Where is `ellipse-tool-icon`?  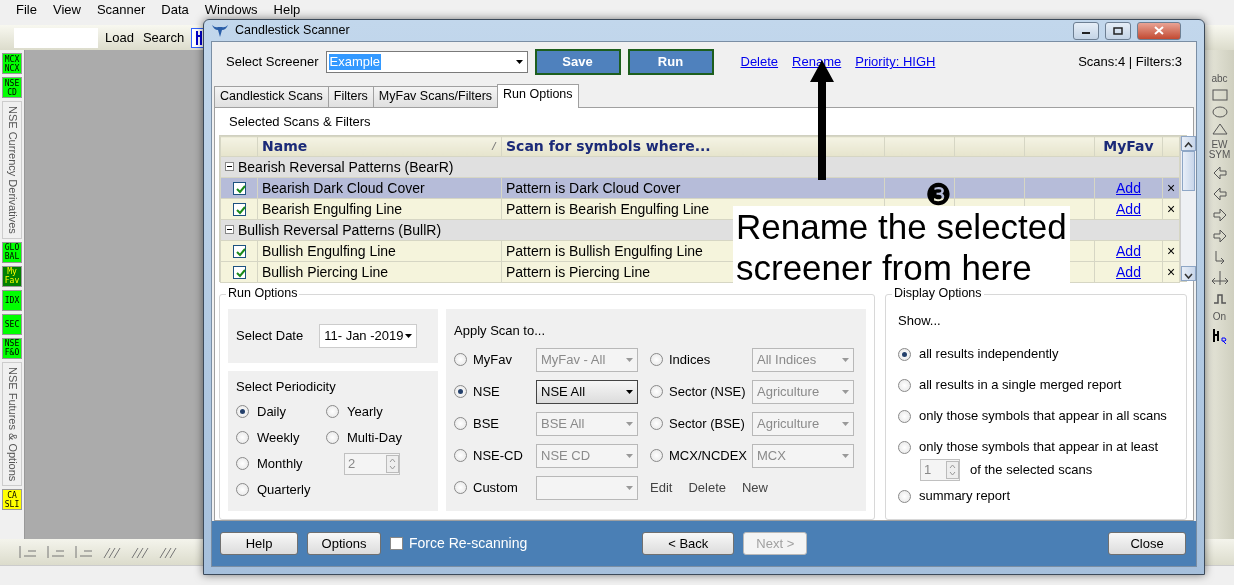
ellipse-tool-icon is located at coordinates (1219, 112).